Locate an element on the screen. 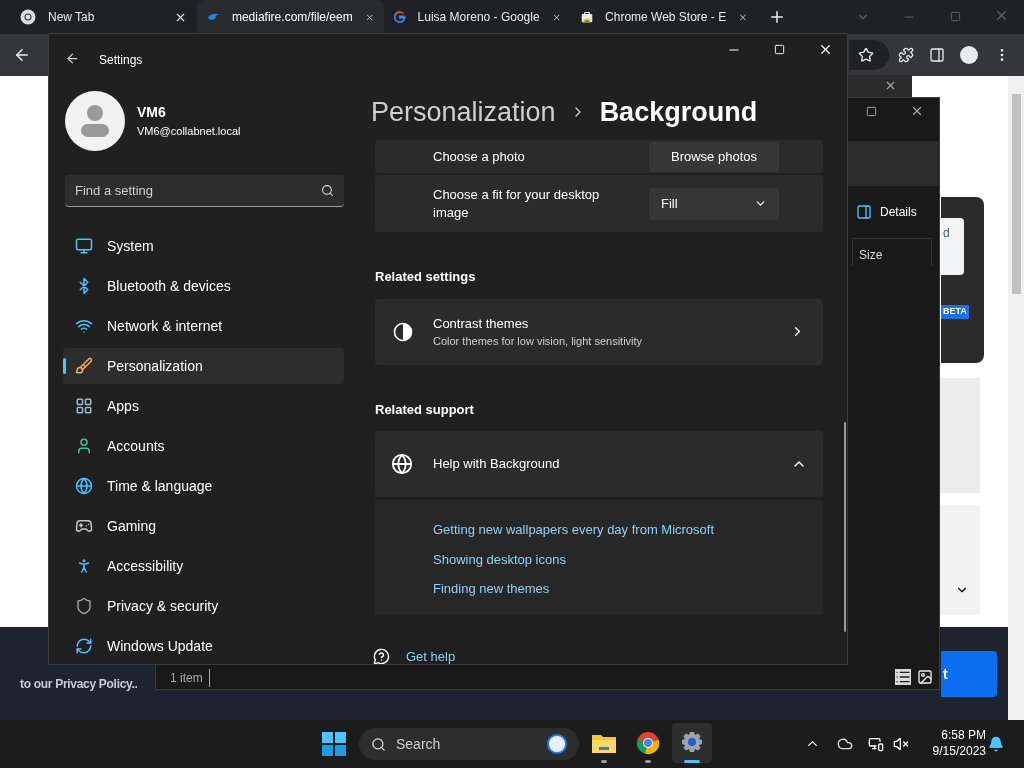 The image size is (1024, 768). section-heading: Related support is located at coordinates (425, 409).